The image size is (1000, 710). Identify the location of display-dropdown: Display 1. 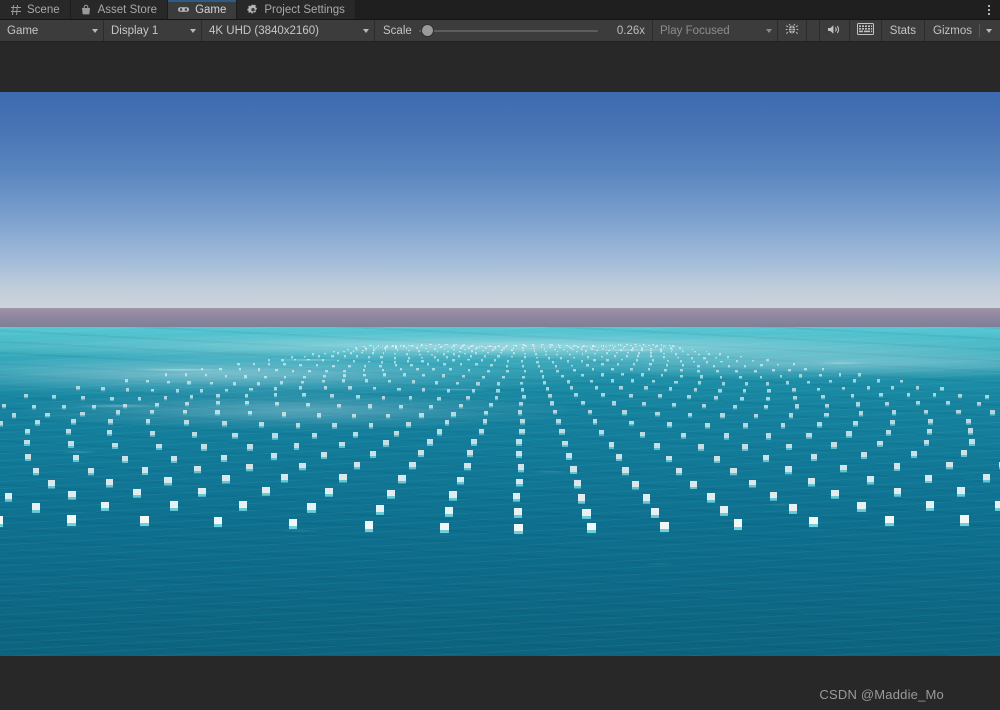
(153, 30).